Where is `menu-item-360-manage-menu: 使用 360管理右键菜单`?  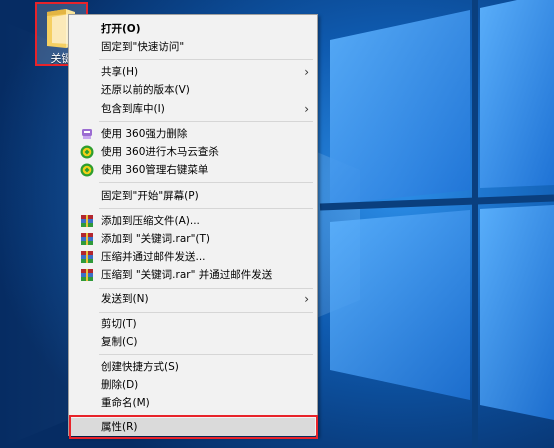 menu-item-360-manage-menu: 使用 360管理右键菜单 is located at coordinates (193, 170).